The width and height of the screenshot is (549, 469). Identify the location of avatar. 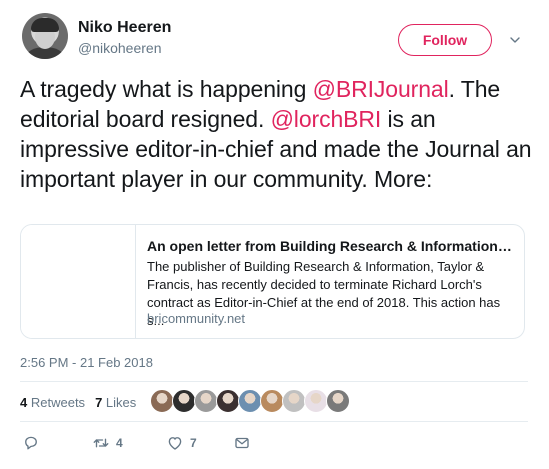
(45, 36).